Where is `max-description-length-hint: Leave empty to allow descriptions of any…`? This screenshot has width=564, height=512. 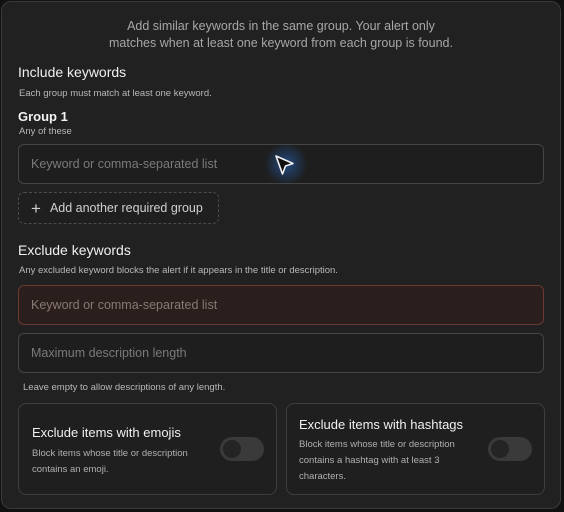 max-description-length-hint: Leave empty to allow descriptions of any… is located at coordinates (124, 387).